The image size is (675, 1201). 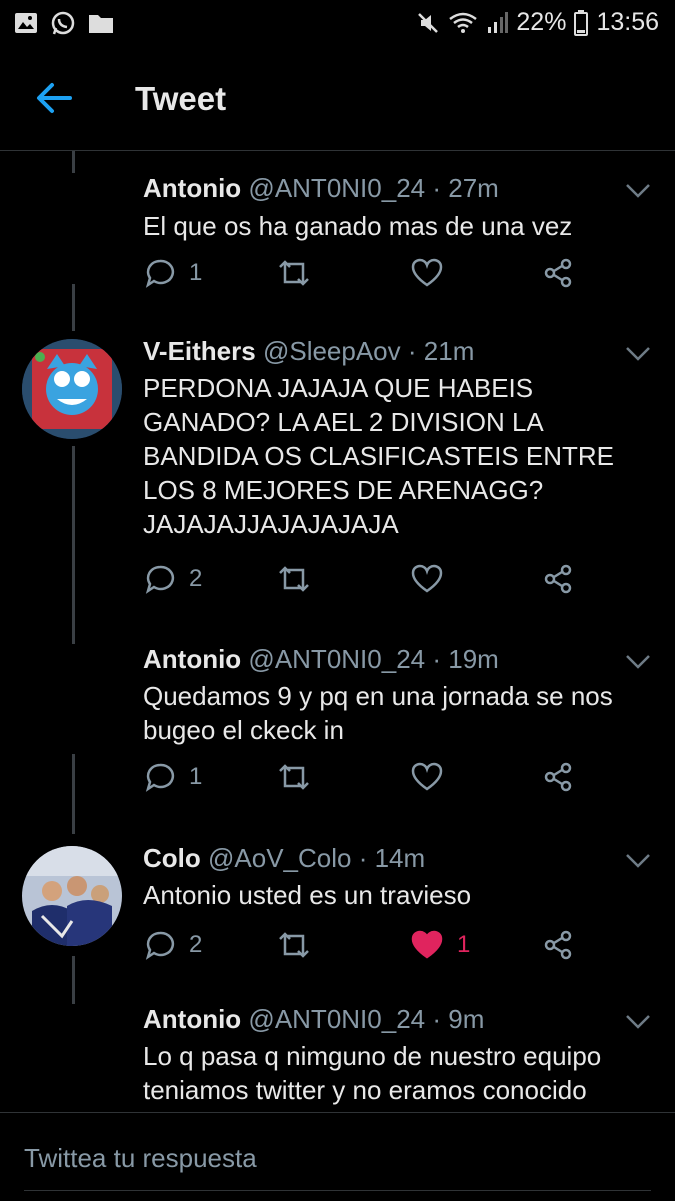 I want to click on tweet-time: · 19m, so click(x=465, y=659).